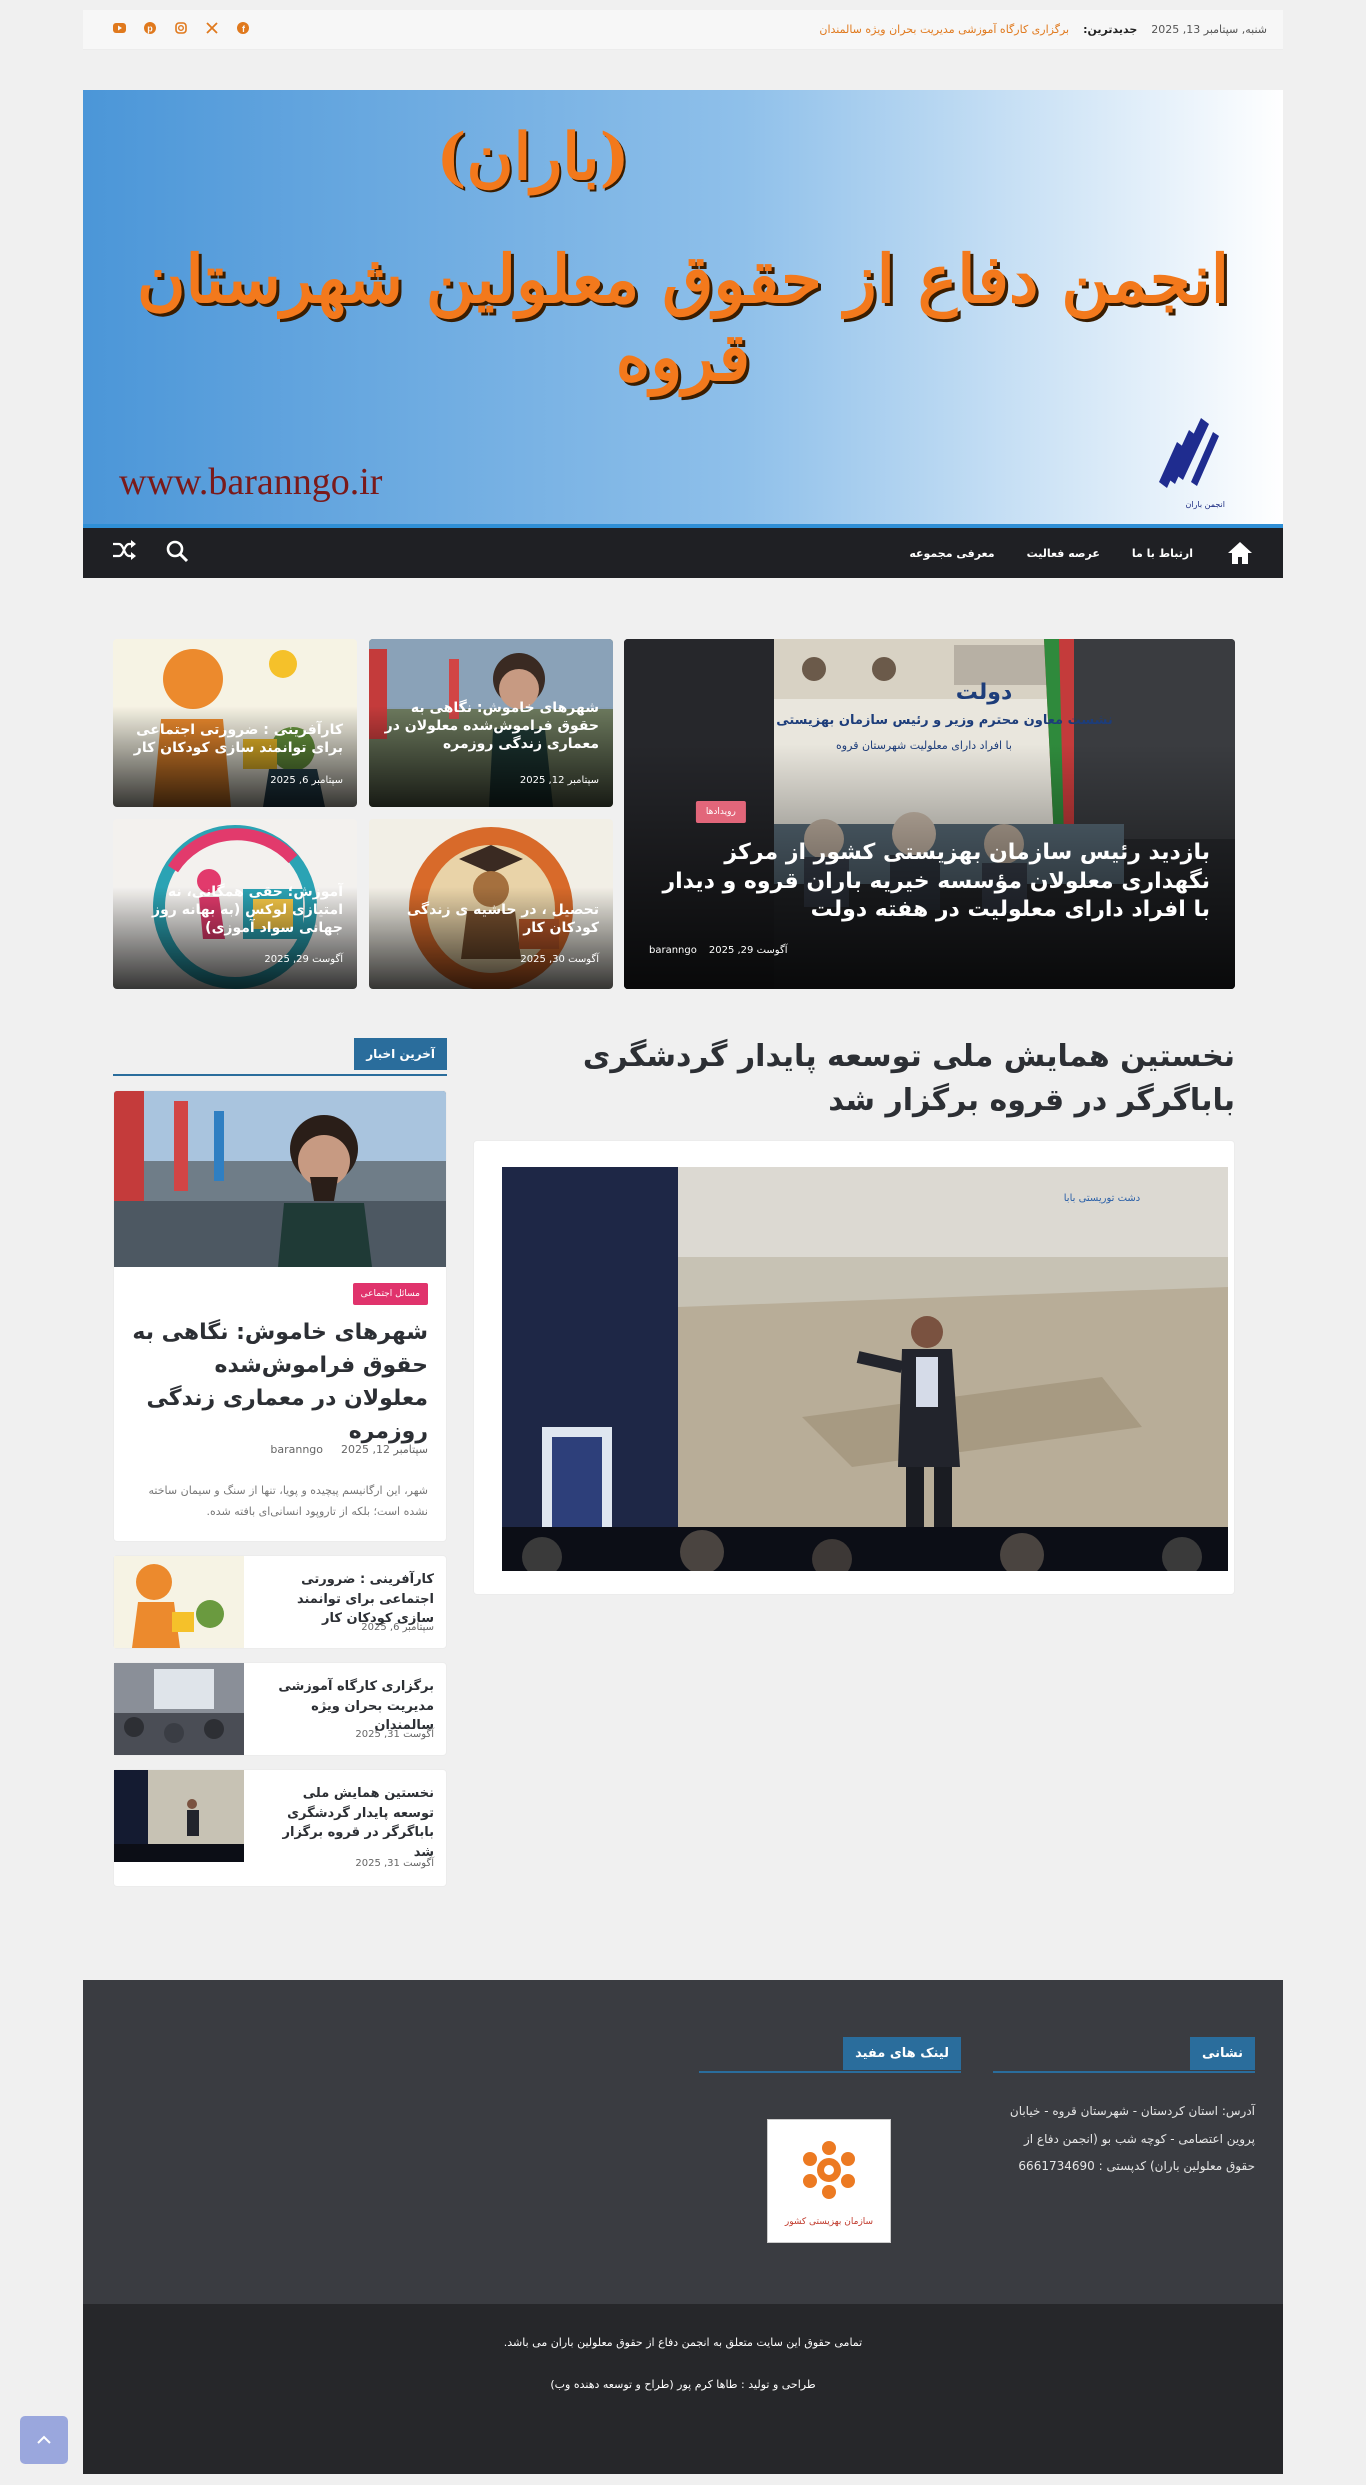 This screenshot has height=2485, width=1366. Describe the element at coordinates (720, 812) in the screenshot. I see `hero-main-category: رویدادها` at that location.